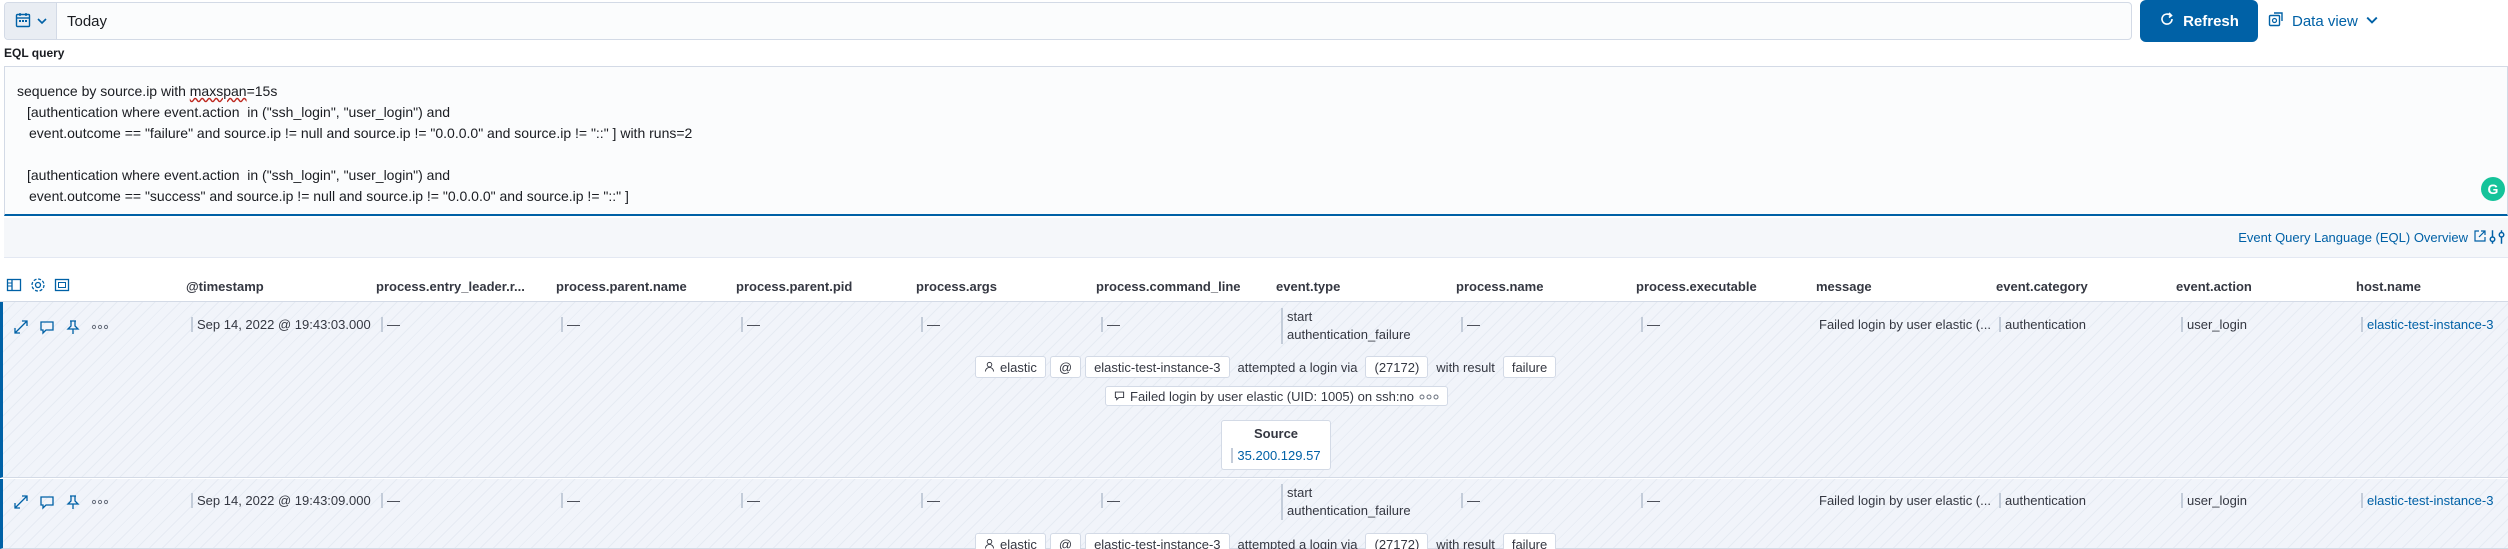 The height and width of the screenshot is (549, 2508). I want to click on user-name: elastic, so click(1018, 542).